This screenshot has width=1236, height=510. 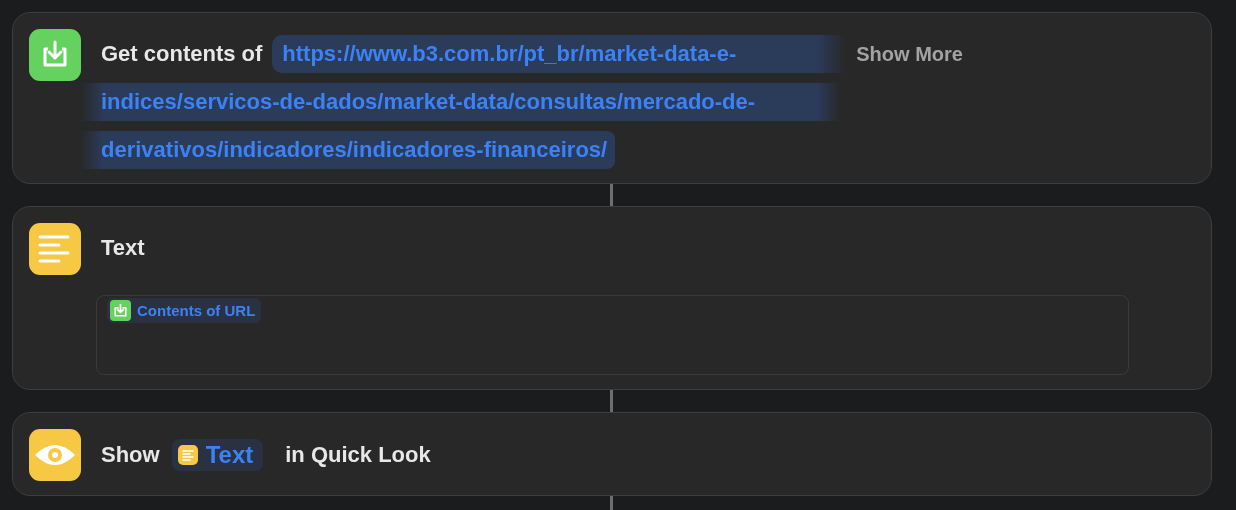 I want to click on url-token: indices/servicos-de-dados/market-data/consultas/mercado-de-, so click(x=461, y=102).